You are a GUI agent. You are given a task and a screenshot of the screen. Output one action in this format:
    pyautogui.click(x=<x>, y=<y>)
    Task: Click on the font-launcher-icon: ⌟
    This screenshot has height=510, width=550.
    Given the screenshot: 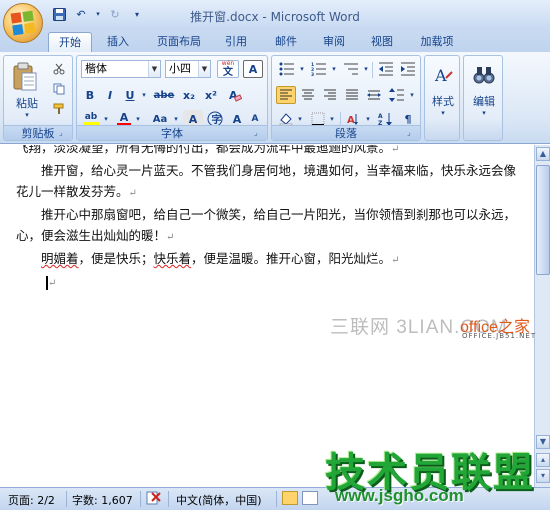 What is the action you would take?
    pyautogui.click(x=259, y=133)
    